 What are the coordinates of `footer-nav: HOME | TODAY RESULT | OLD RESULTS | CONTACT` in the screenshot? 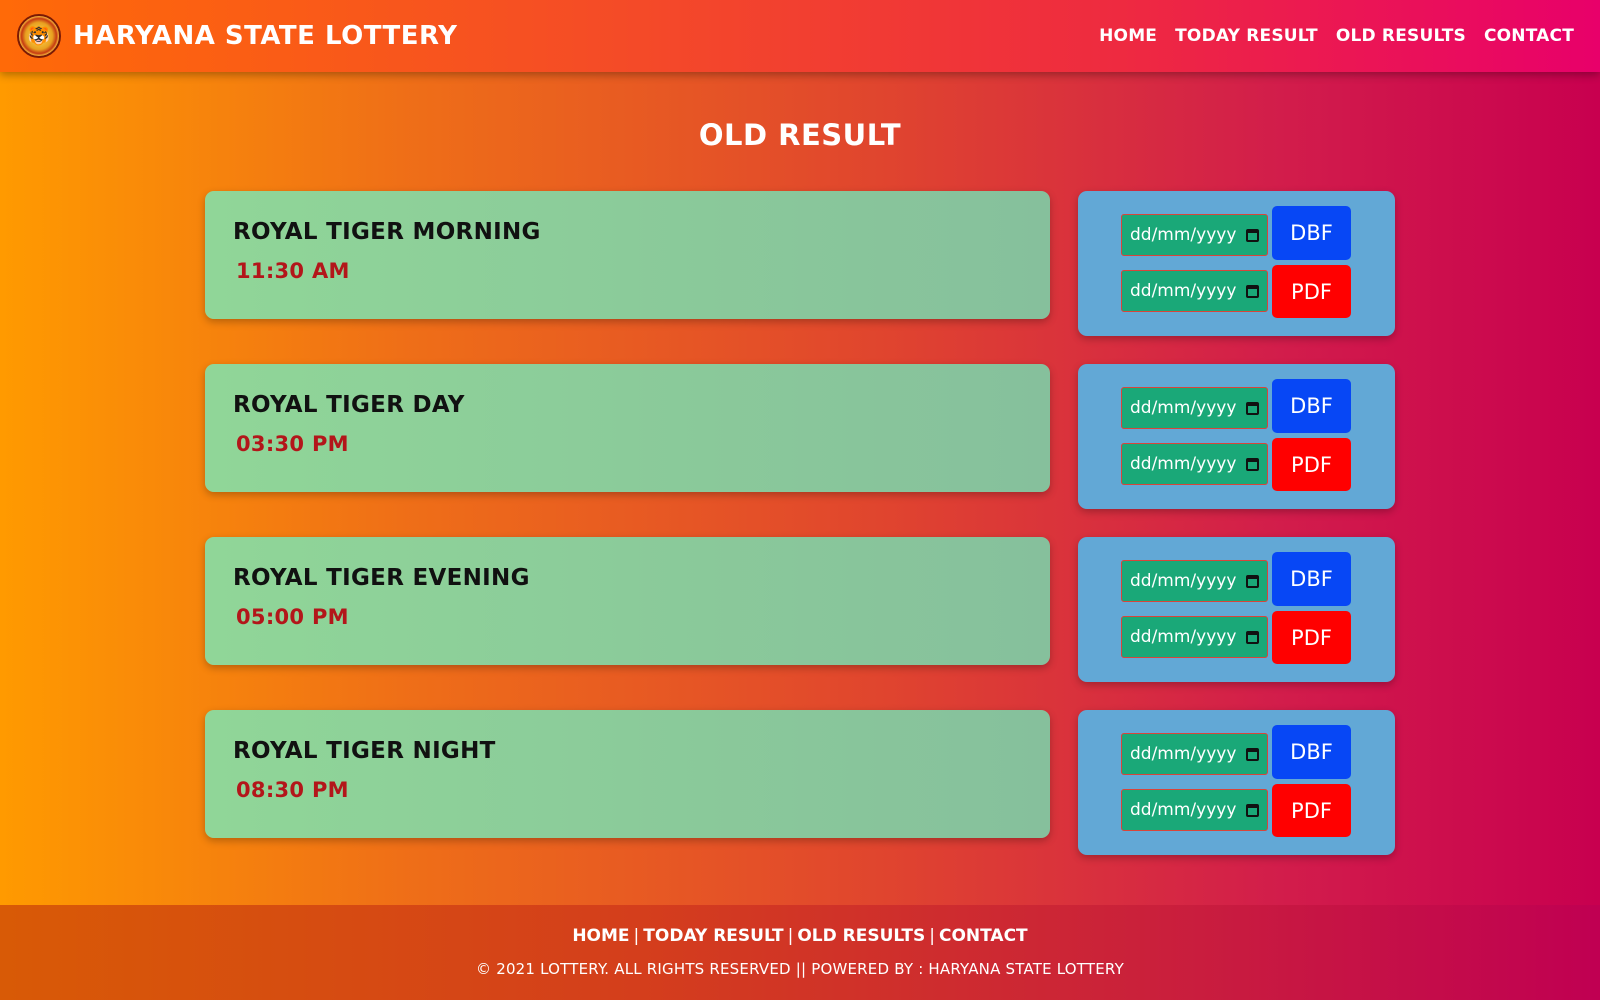 It's located at (800, 936).